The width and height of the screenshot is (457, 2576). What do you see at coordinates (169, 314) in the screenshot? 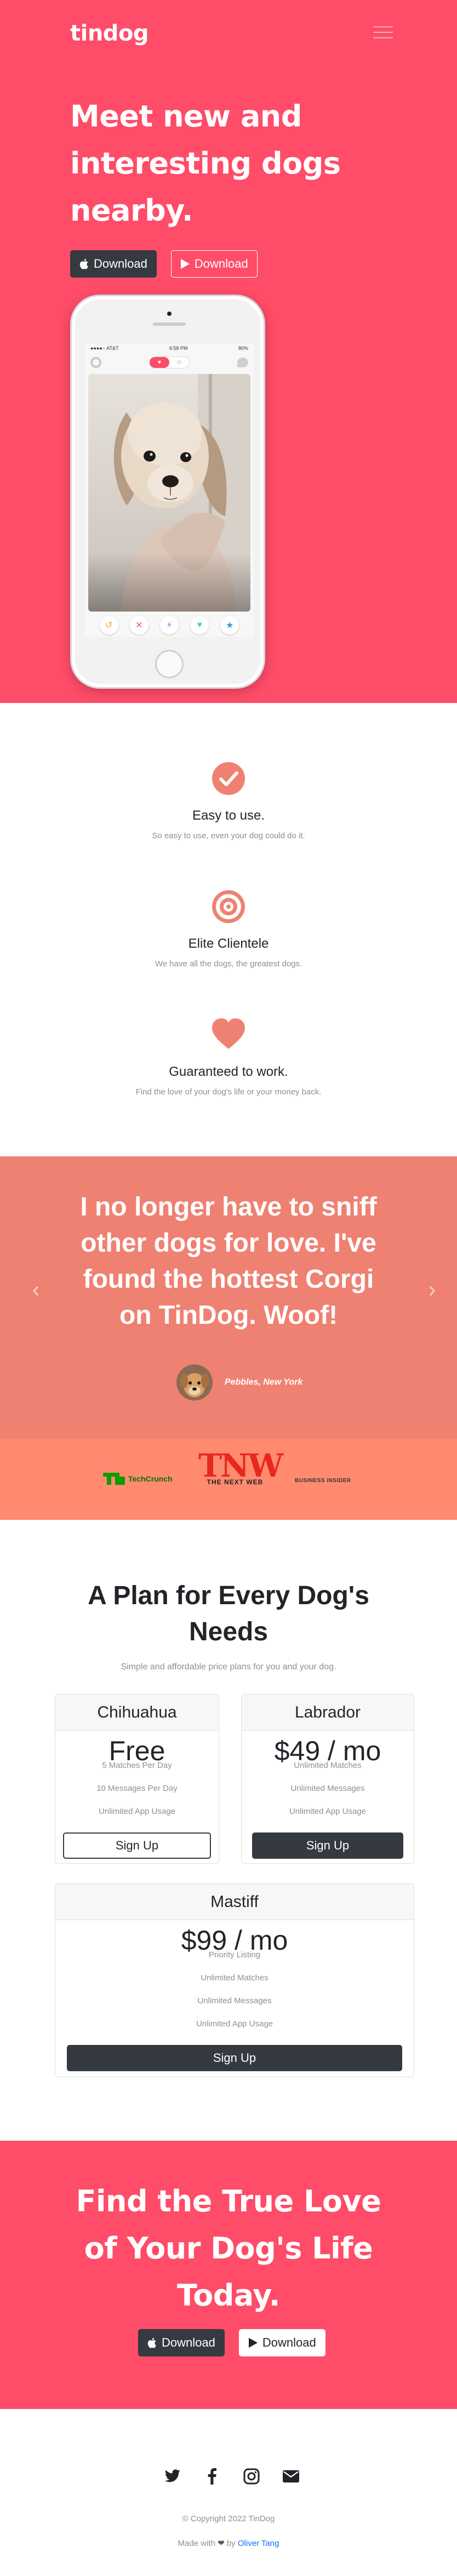
I see `phone-camera` at bounding box center [169, 314].